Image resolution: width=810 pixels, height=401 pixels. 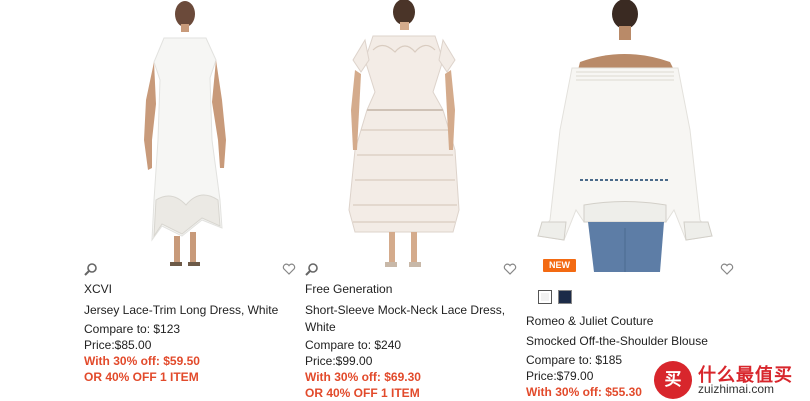 I want to click on watermark-domain: zuizhimai.com, so click(x=736, y=389).